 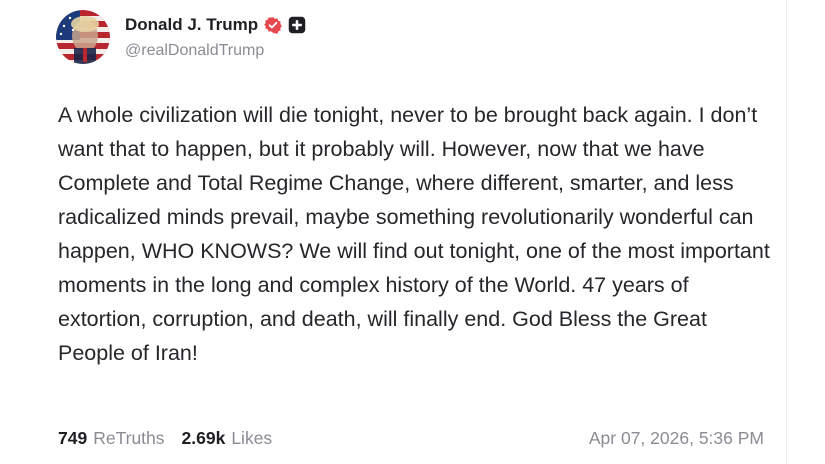 What do you see at coordinates (203, 438) in the screenshot?
I see `likes-count: 2.69k` at bounding box center [203, 438].